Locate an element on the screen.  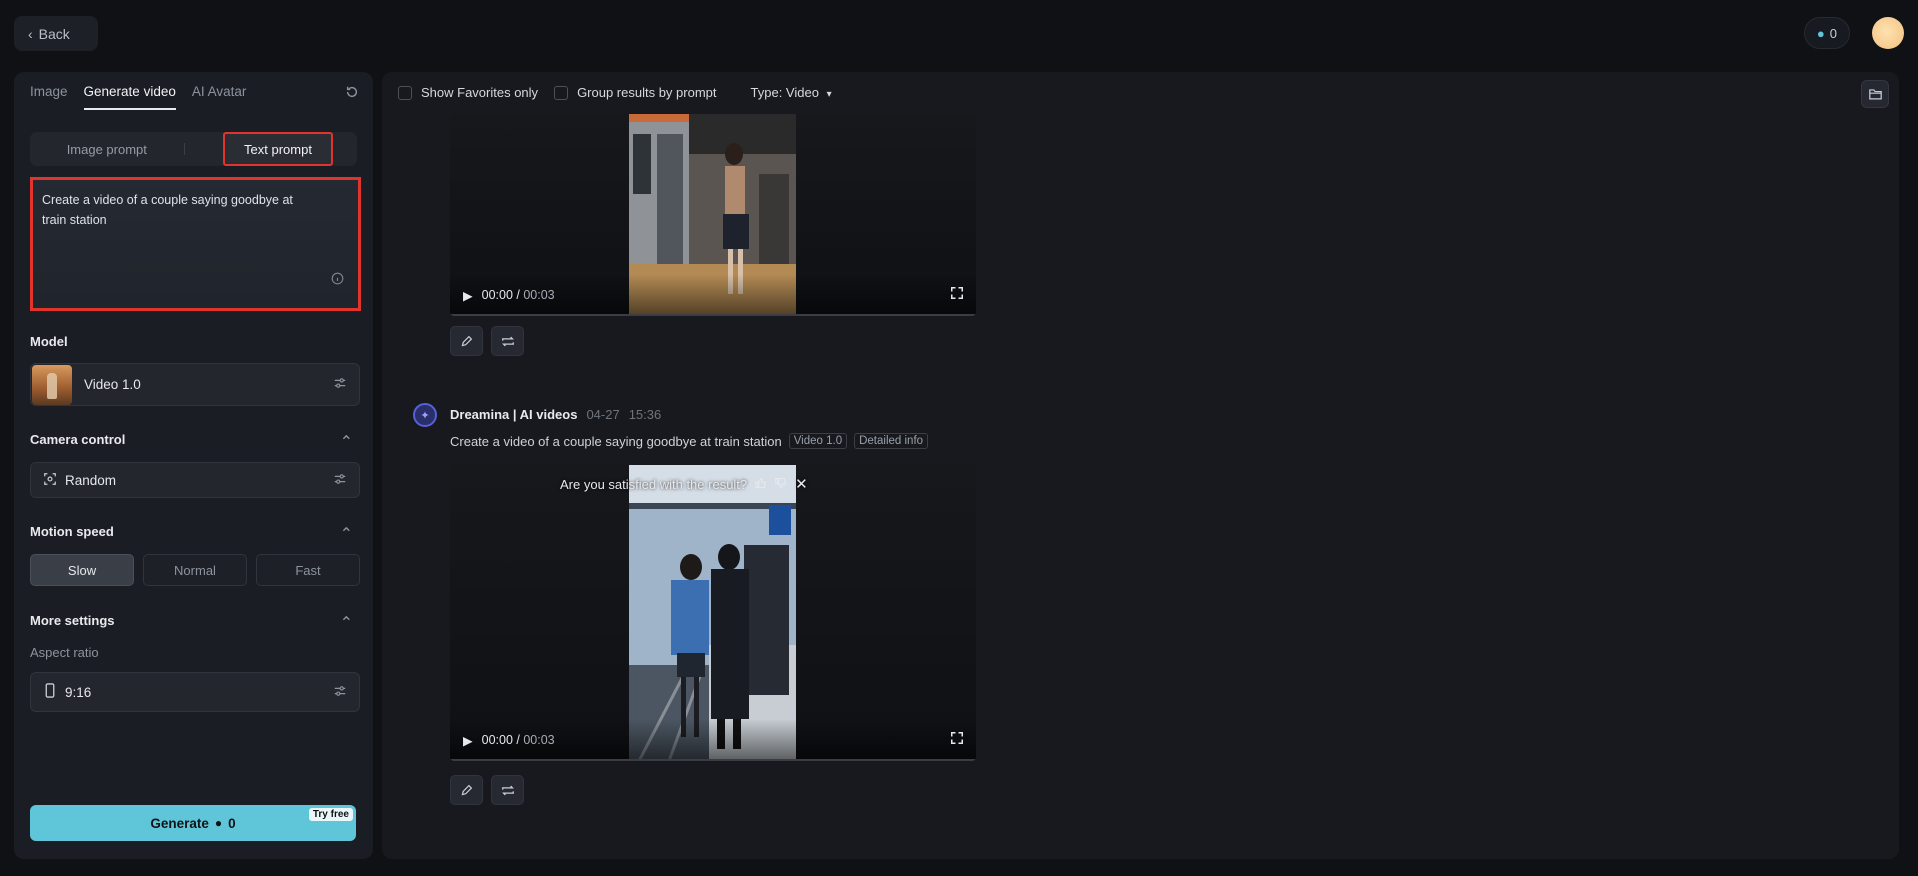
video-frame is located at coordinates (712, 613).